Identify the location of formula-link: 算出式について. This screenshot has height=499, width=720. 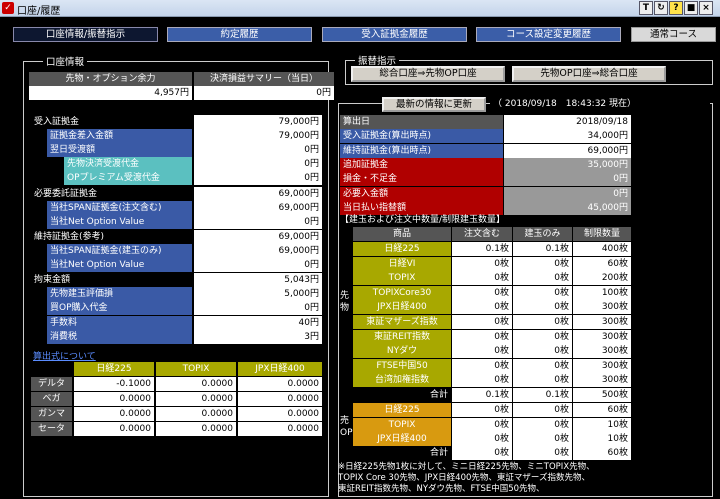
(64, 355).